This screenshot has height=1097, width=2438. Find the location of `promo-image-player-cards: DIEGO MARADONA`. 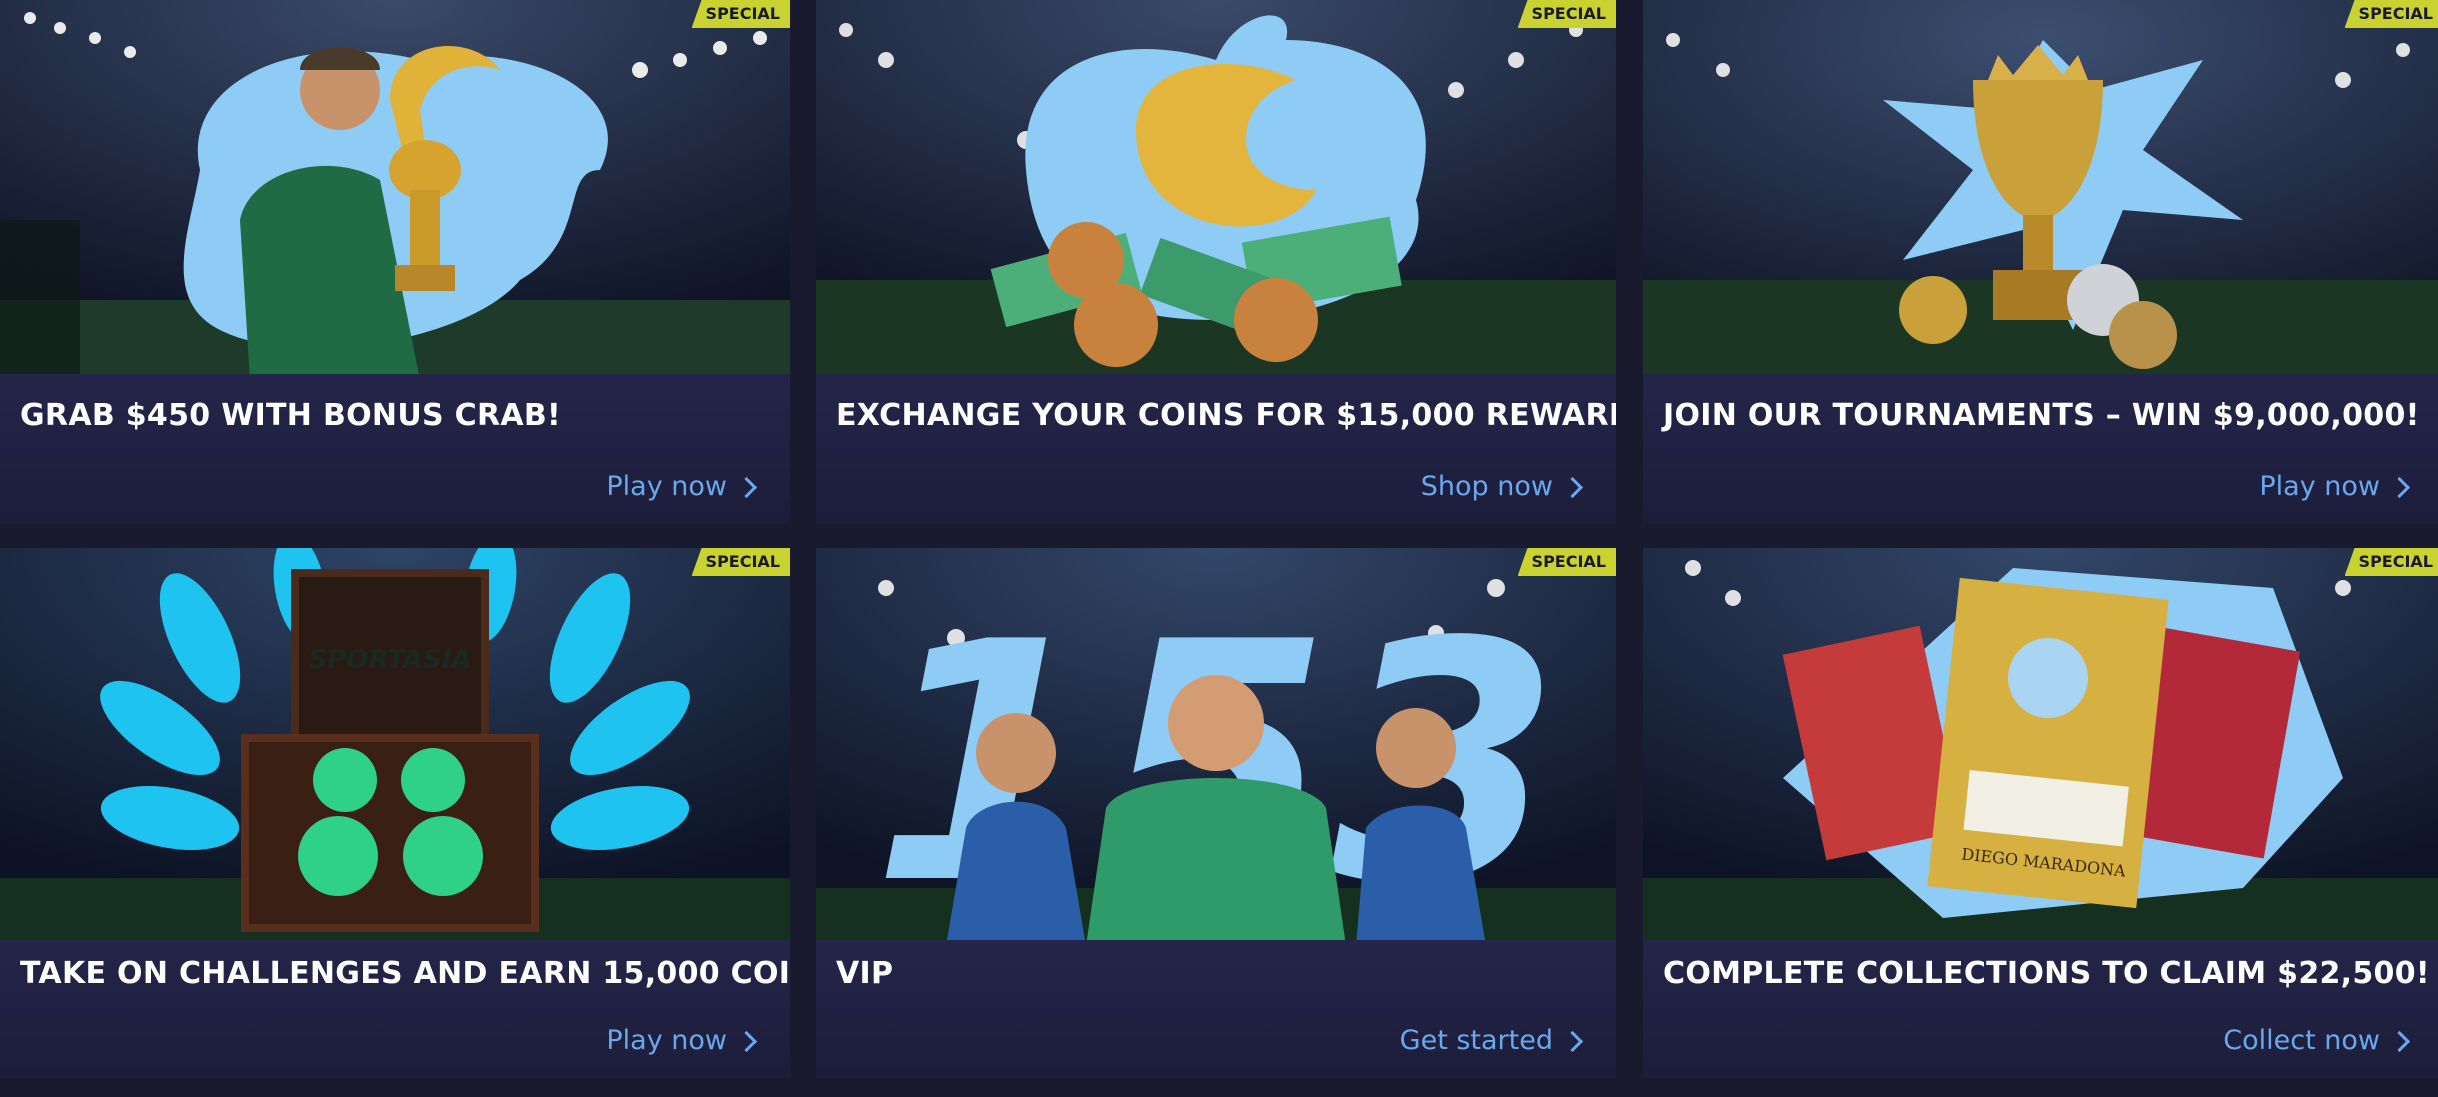

promo-image-player-cards: DIEGO MARADONA is located at coordinates (2040, 747).